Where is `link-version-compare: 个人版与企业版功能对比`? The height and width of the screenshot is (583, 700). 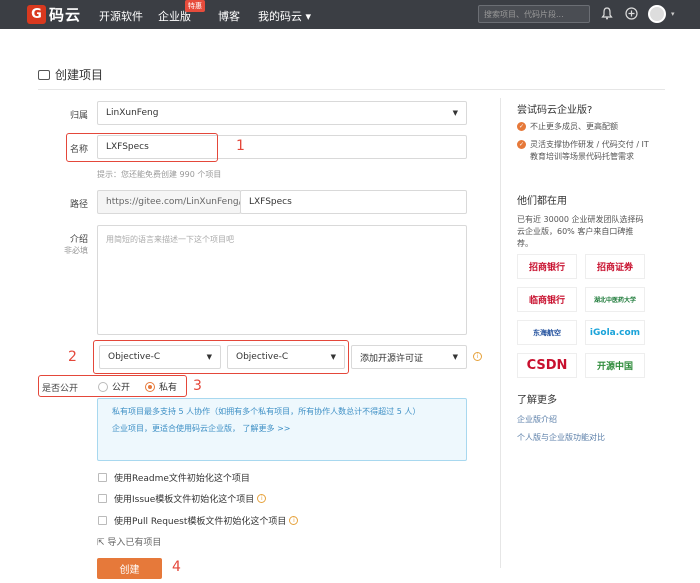
link-version-compare: 个人版与企业版功能对比 is located at coordinates (561, 437).